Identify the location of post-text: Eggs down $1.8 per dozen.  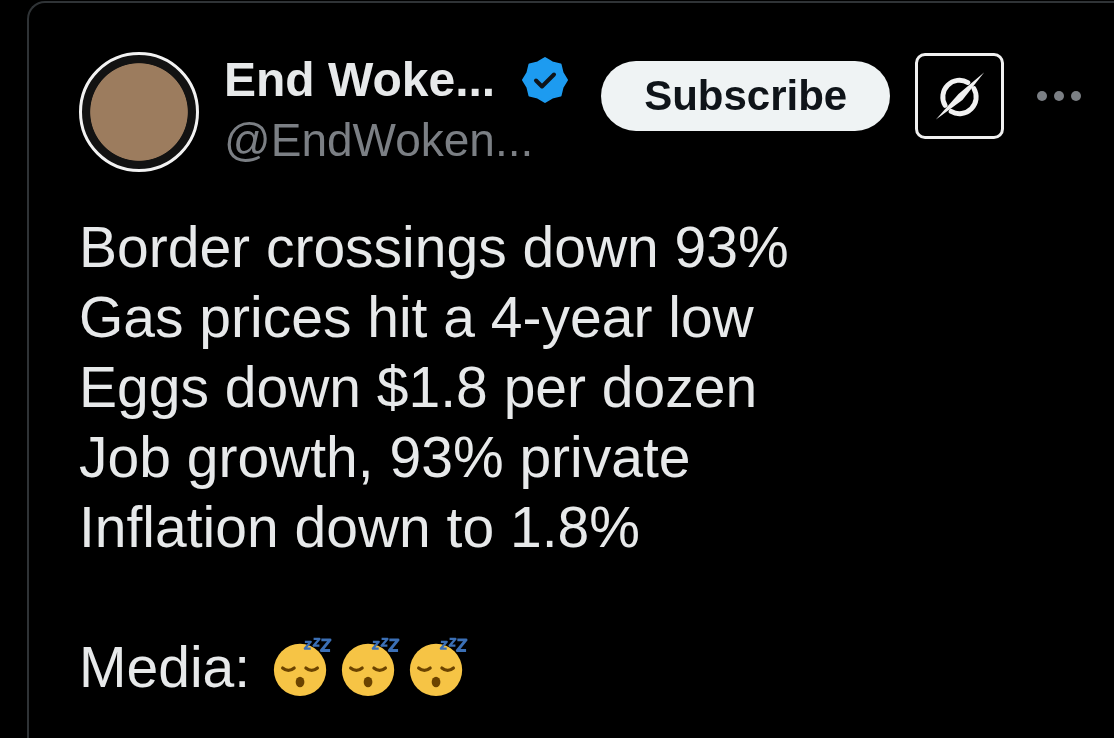
(419, 387).